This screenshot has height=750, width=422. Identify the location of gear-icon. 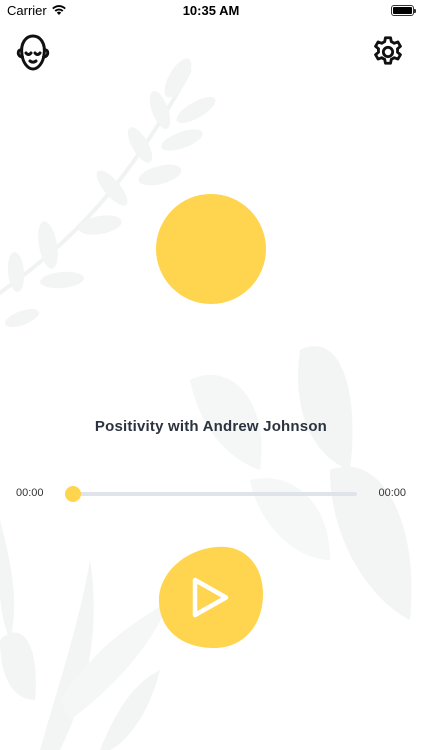
(388, 50).